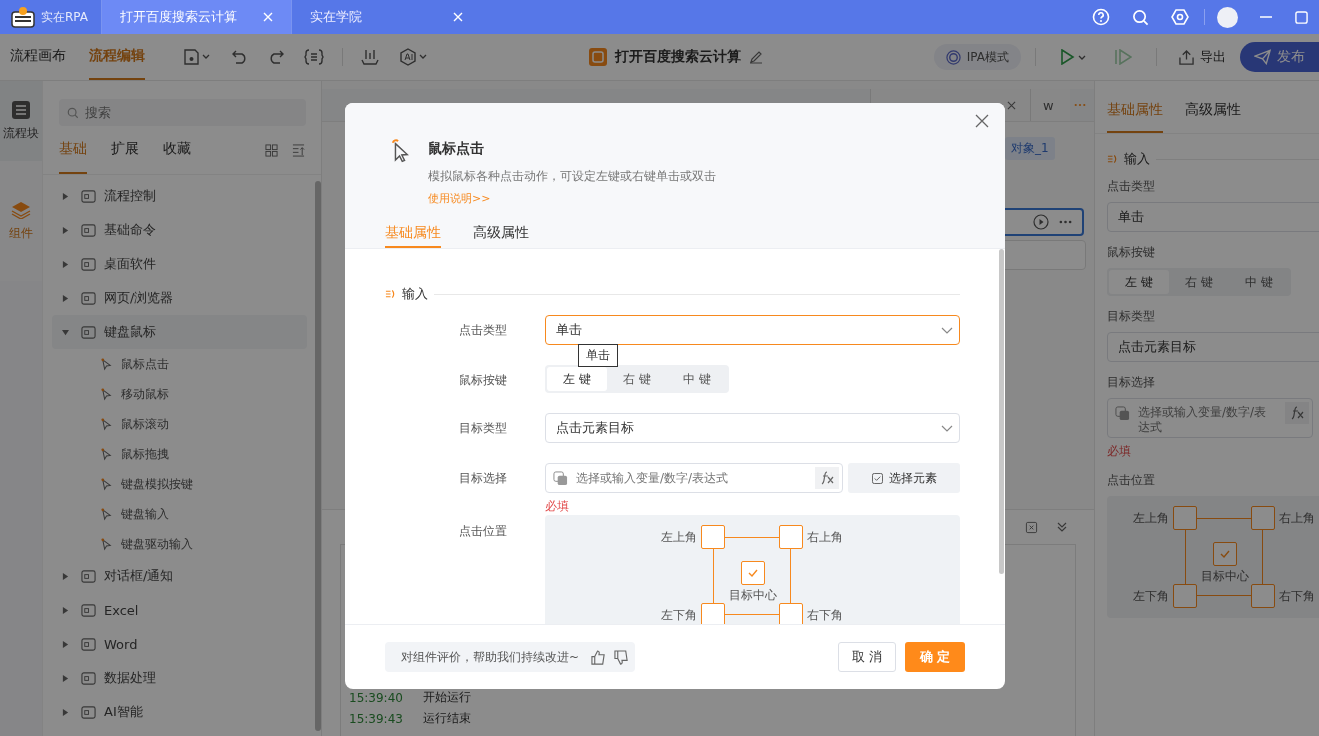 This screenshot has width=1319, height=736. What do you see at coordinates (459, 198) in the screenshot?
I see `help-link: 使用说明>>` at bounding box center [459, 198].